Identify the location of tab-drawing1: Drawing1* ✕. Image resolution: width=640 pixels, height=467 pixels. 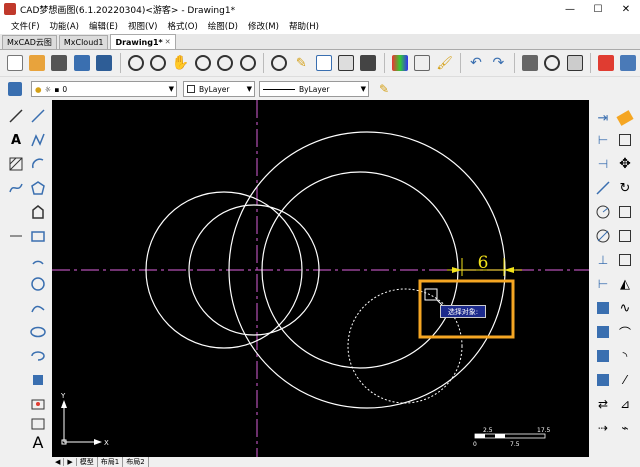
(143, 41).